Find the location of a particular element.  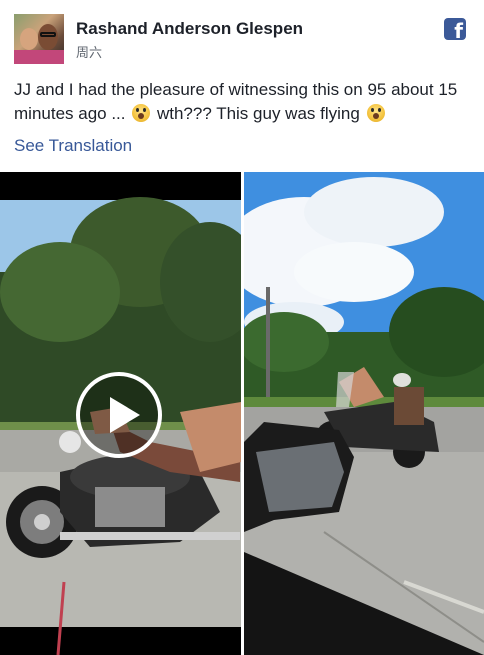

play-icon is located at coordinates (125, 415).